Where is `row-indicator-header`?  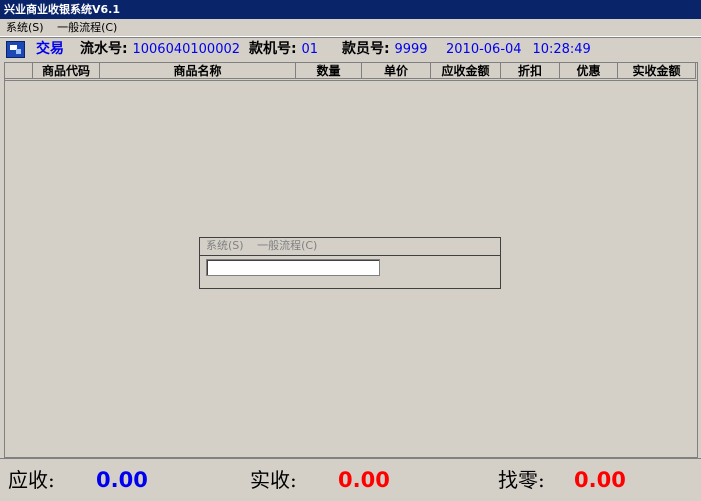 row-indicator-header is located at coordinates (19, 71).